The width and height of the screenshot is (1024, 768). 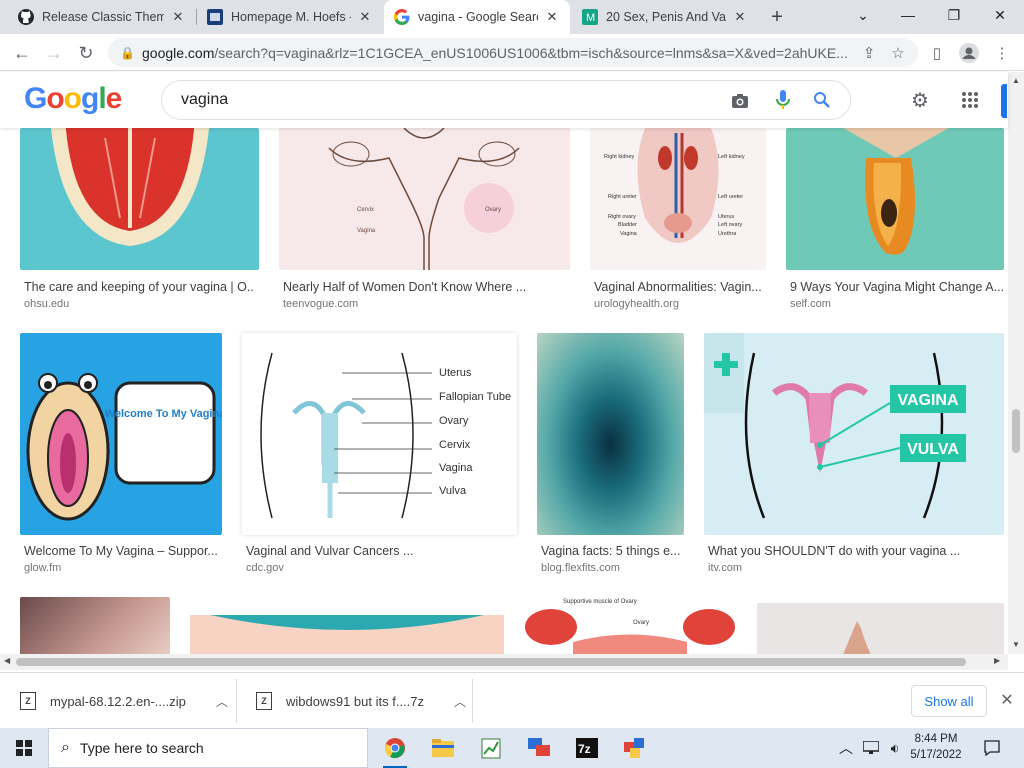 What do you see at coordinates (539, 748) in the screenshot?
I see `remote-desktop-icon` at bounding box center [539, 748].